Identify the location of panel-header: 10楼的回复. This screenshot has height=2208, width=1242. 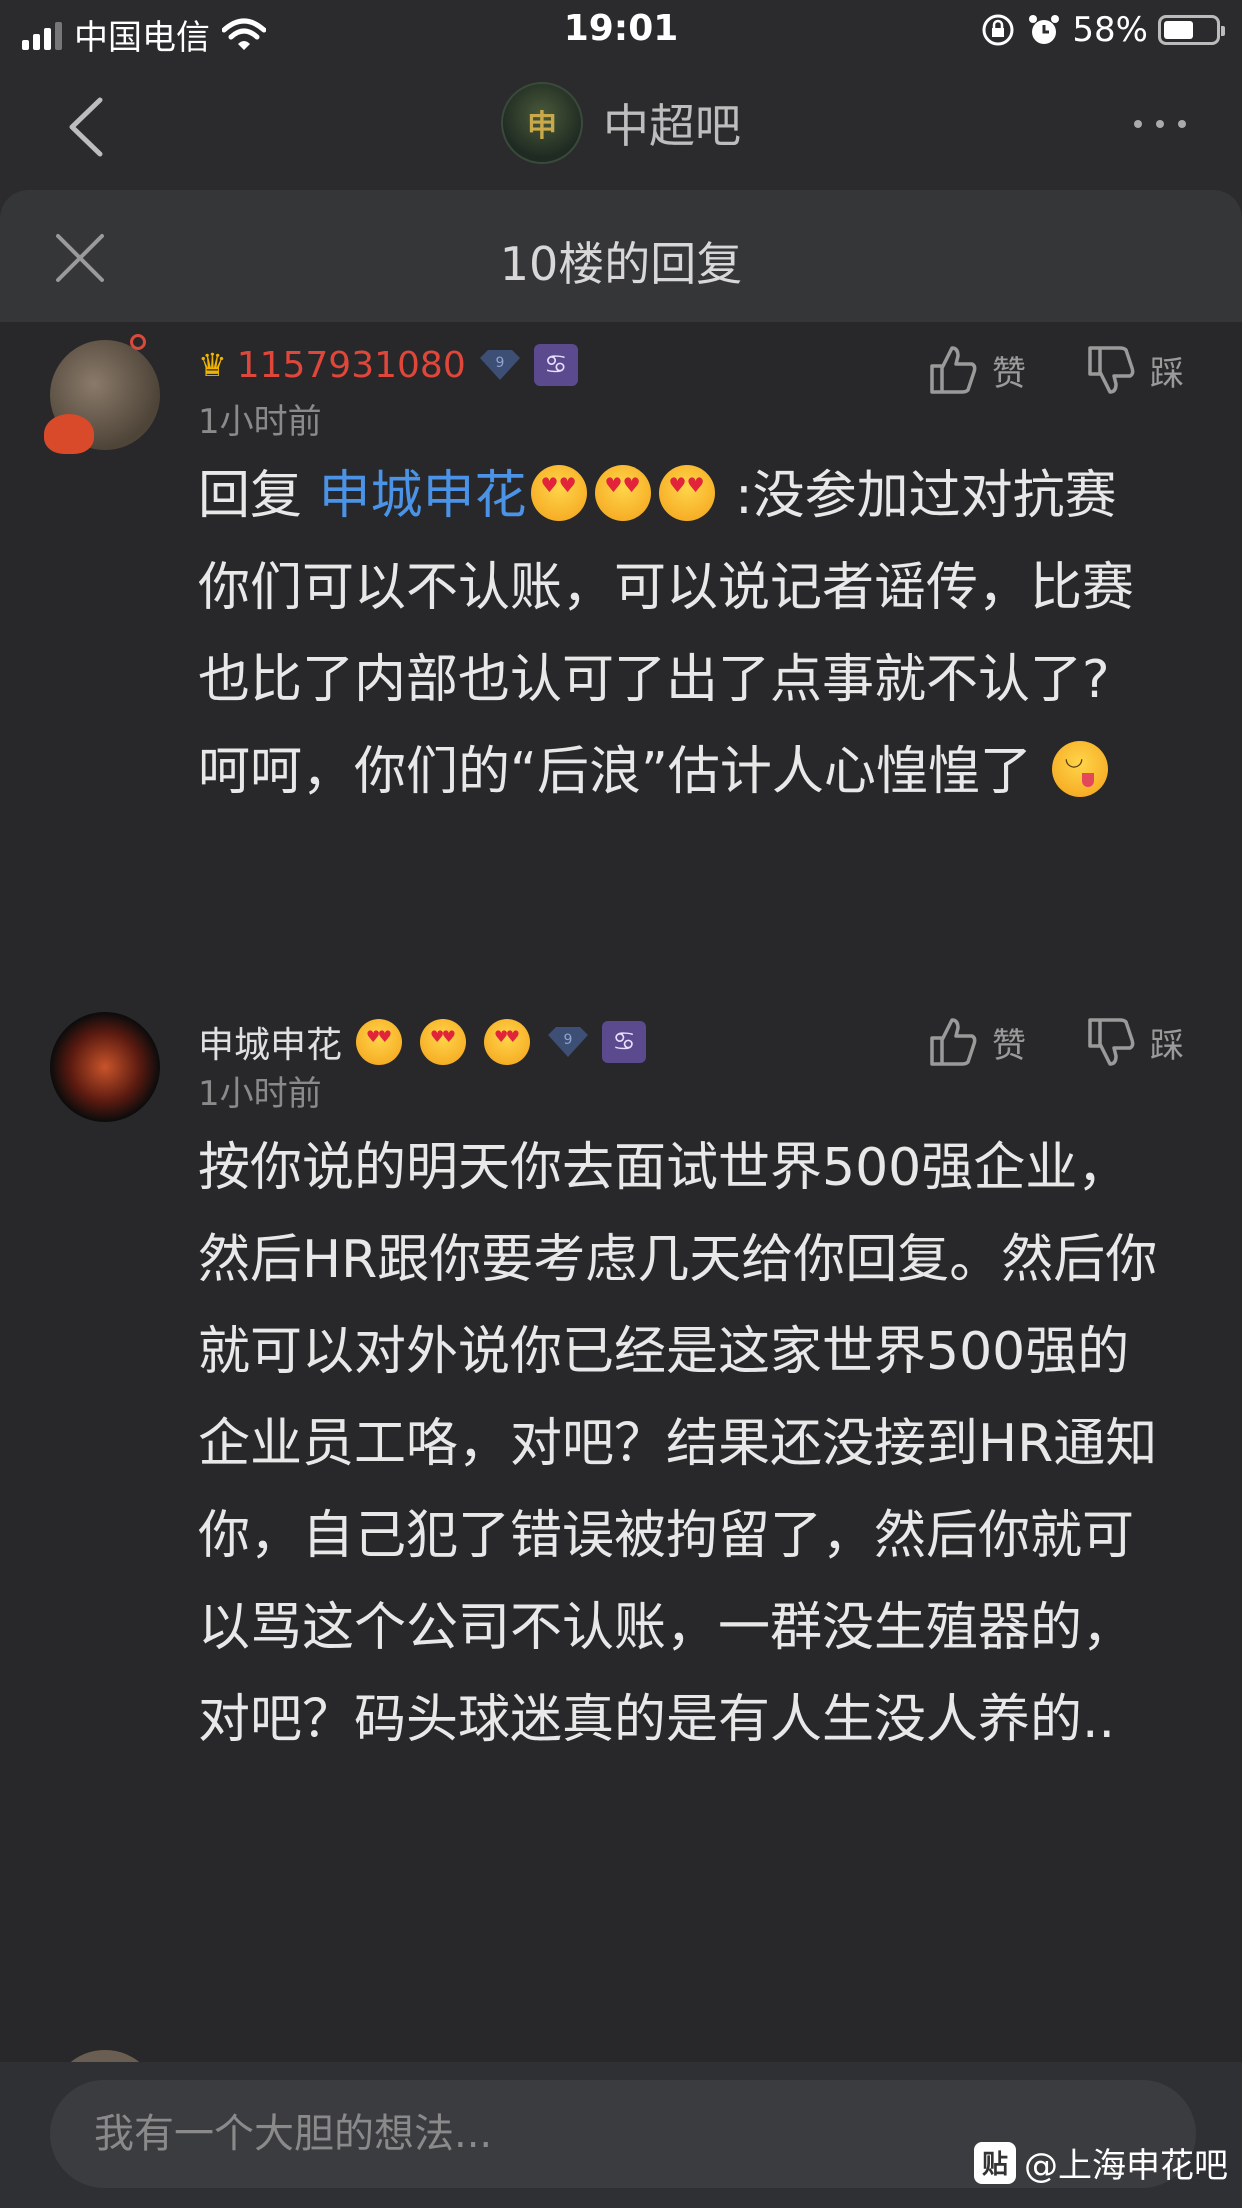
(621, 256).